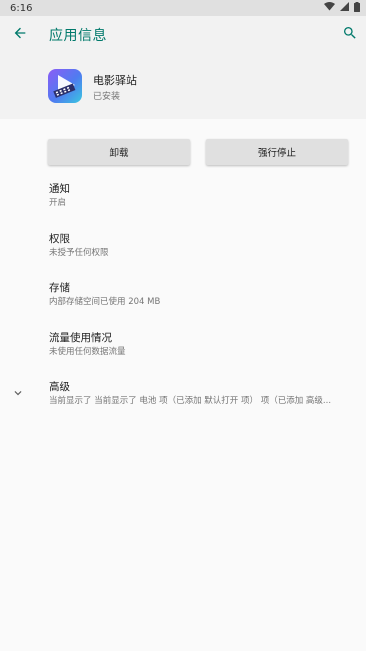 The width and height of the screenshot is (366, 651). What do you see at coordinates (204, 345) in the screenshot?
I see `pref-data-usage: 流量使用情况 未使用任何数据流量` at bounding box center [204, 345].